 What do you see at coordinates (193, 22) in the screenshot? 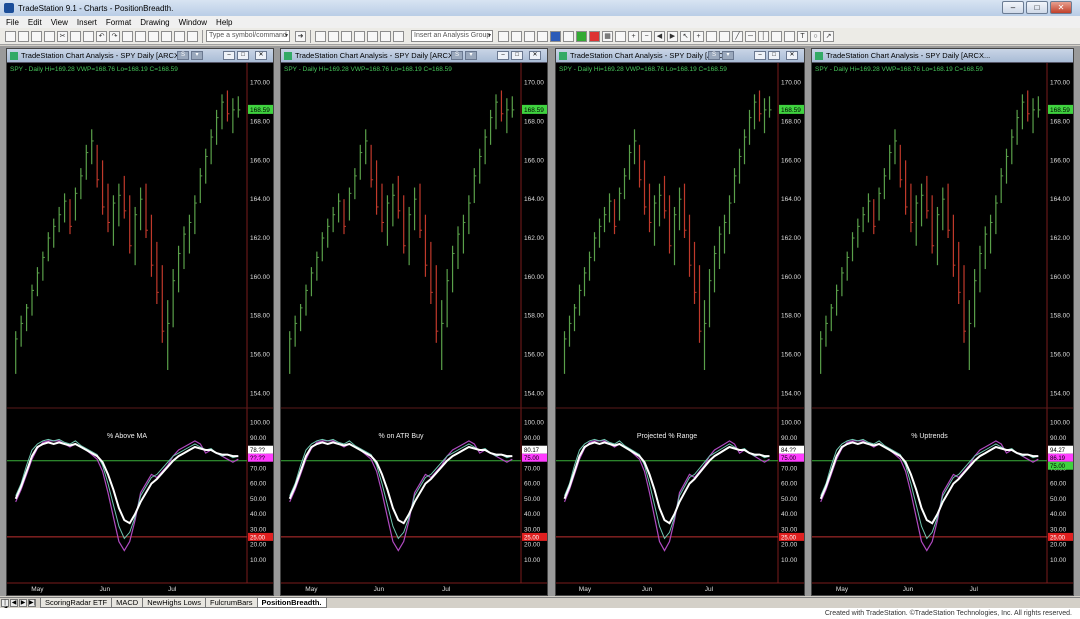
I see `menu-window: Window` at bounding box center [193, 22].